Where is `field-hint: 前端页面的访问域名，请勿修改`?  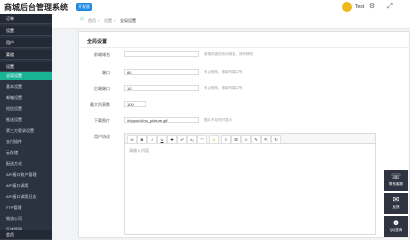
field-hint: 前端页面的访问域名，请勿修改 is located at coordinates (228, 54).